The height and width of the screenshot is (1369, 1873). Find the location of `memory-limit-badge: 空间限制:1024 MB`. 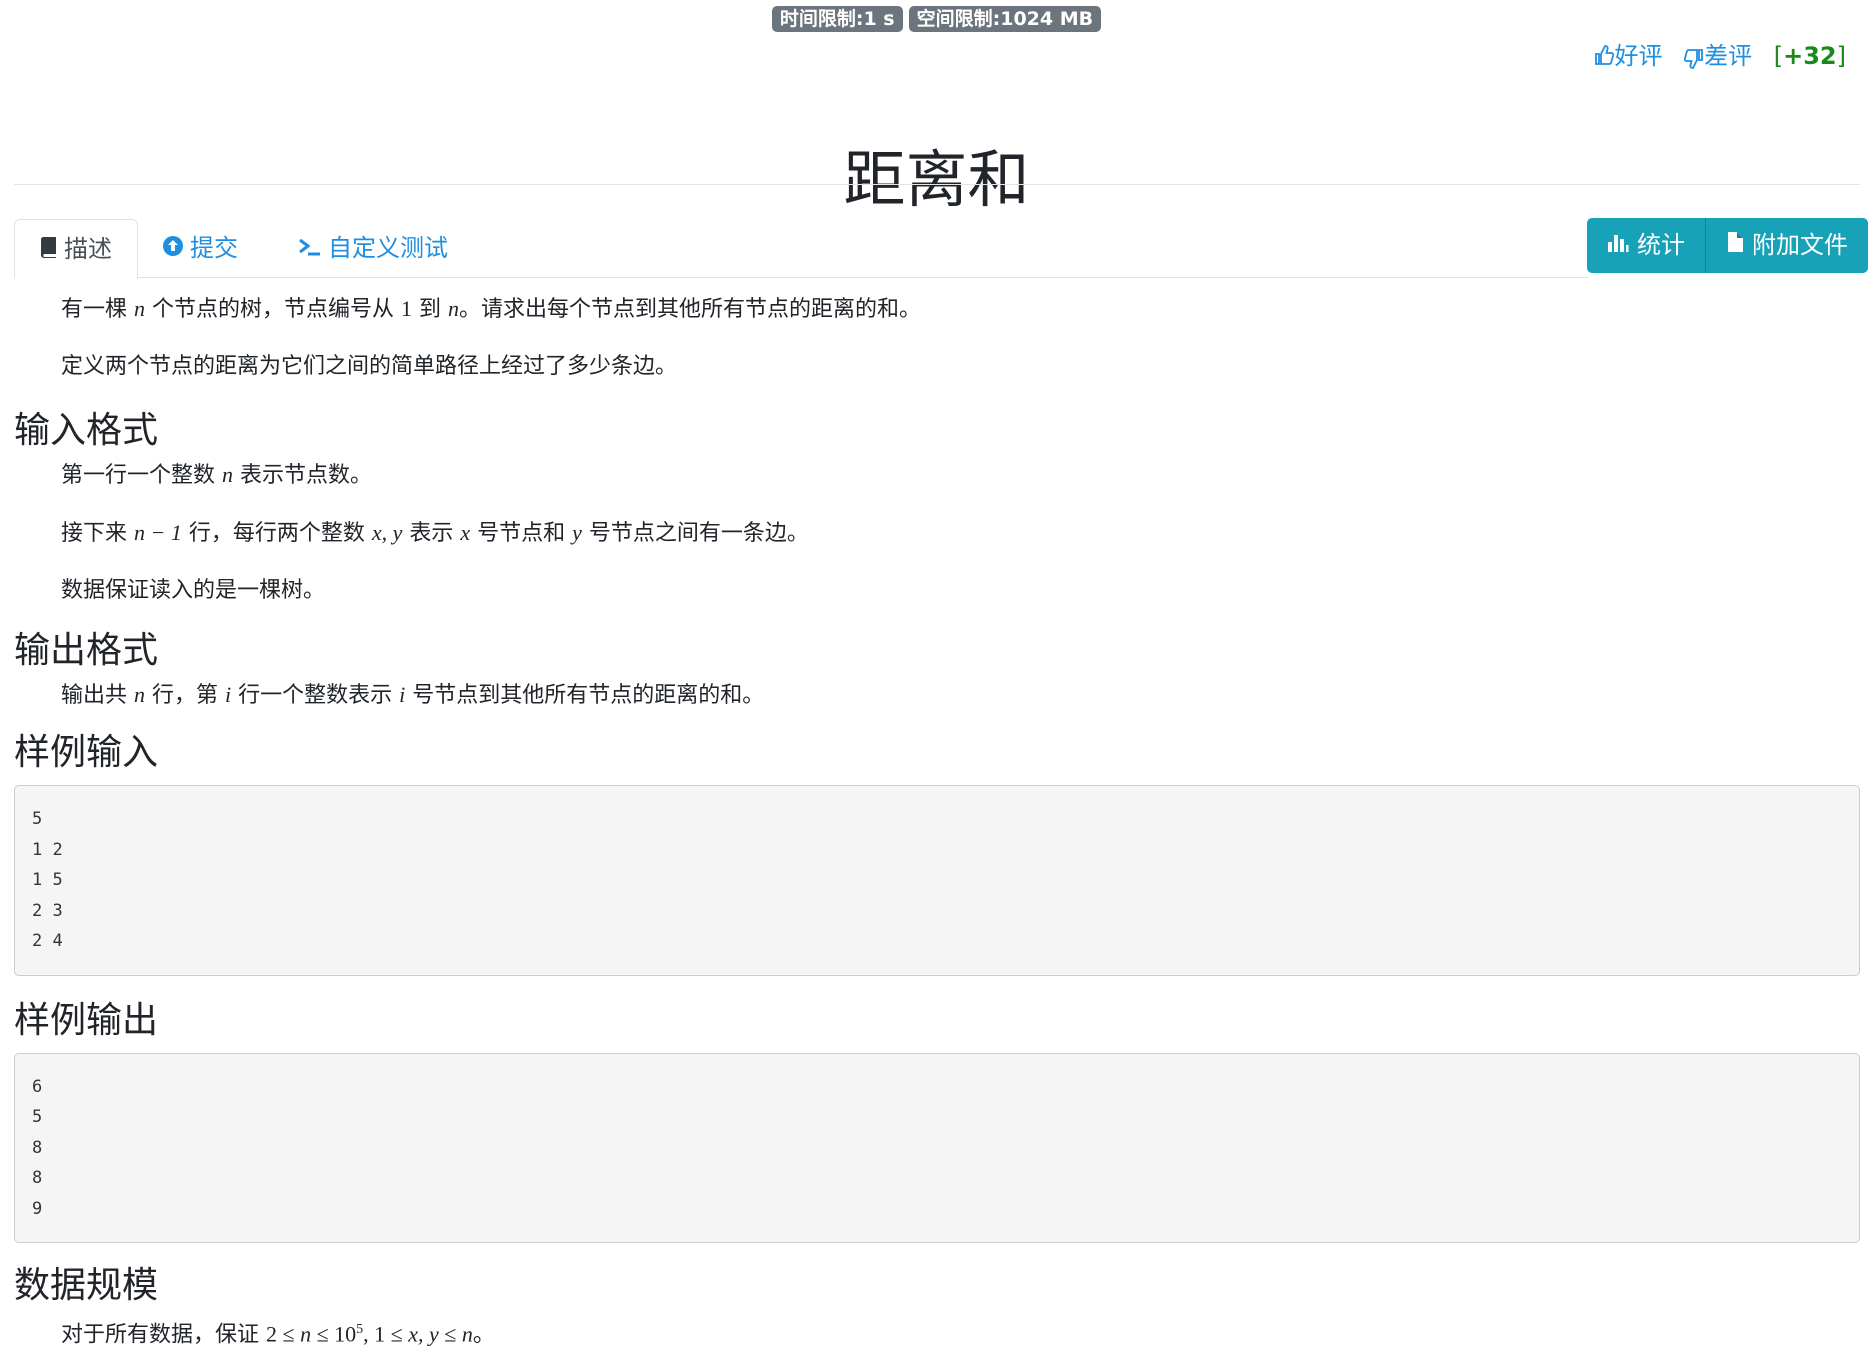

memory-limit-badge: 空间限制:1024 MB is located at coordinates (1005, 19).